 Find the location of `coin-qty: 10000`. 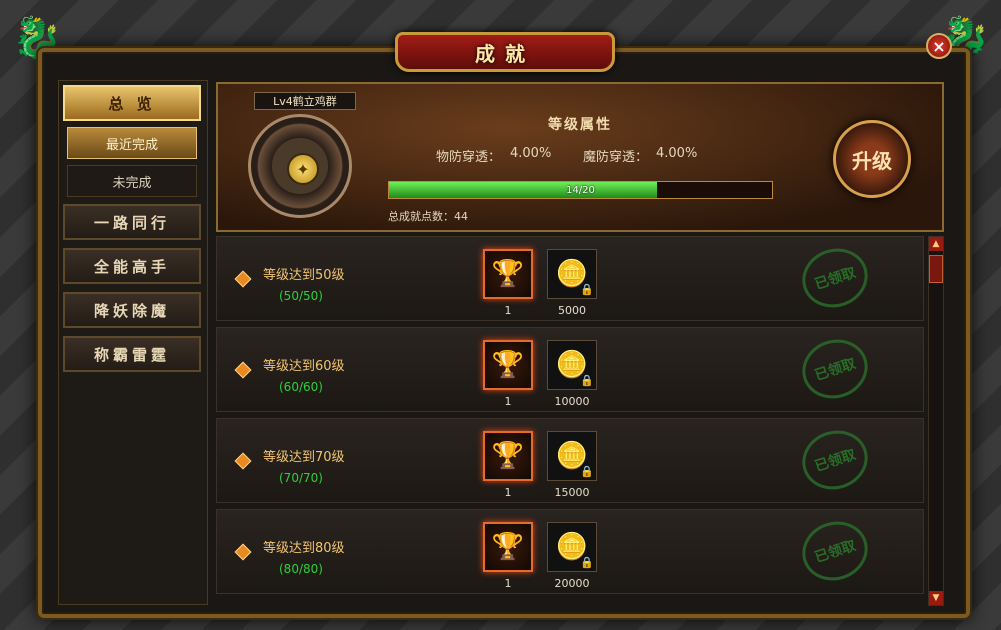

coin-qty: 10000 is located at coordinates (572, 401).